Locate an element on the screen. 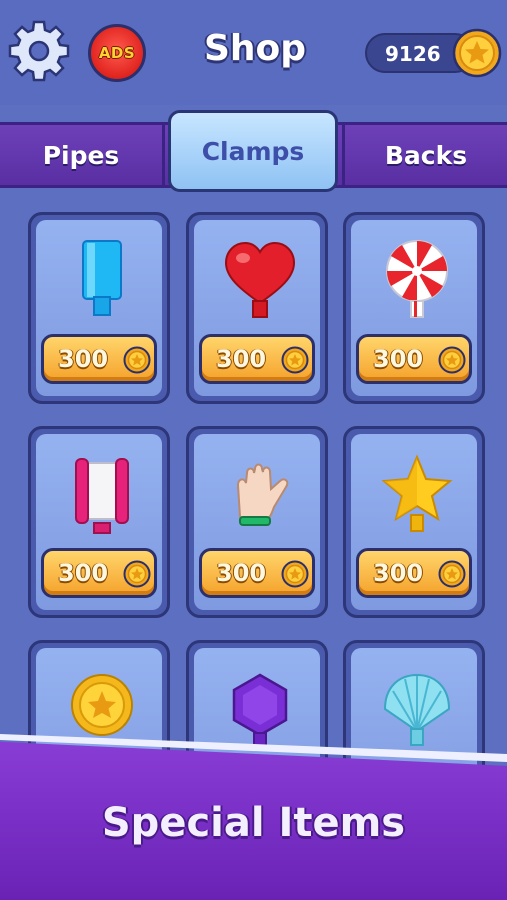 The image size is (507, 900). tab-pipes-label: Pipes is located at coordinates (81, 155).